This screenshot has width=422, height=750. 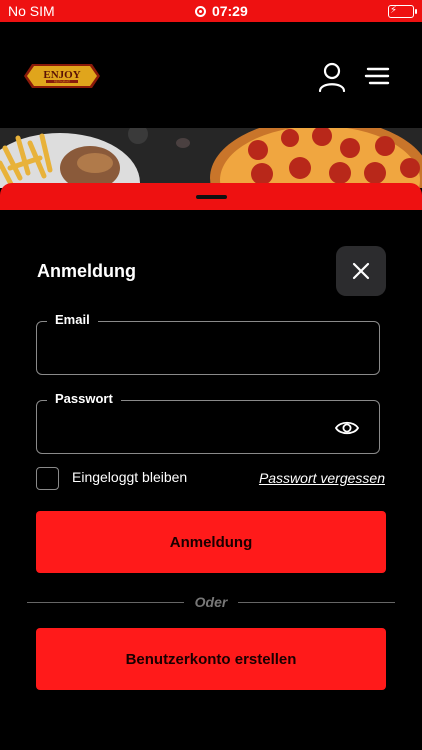 I want to click on status-bar: No SIM 07:29 ⚡, so click(x=211, y=11).